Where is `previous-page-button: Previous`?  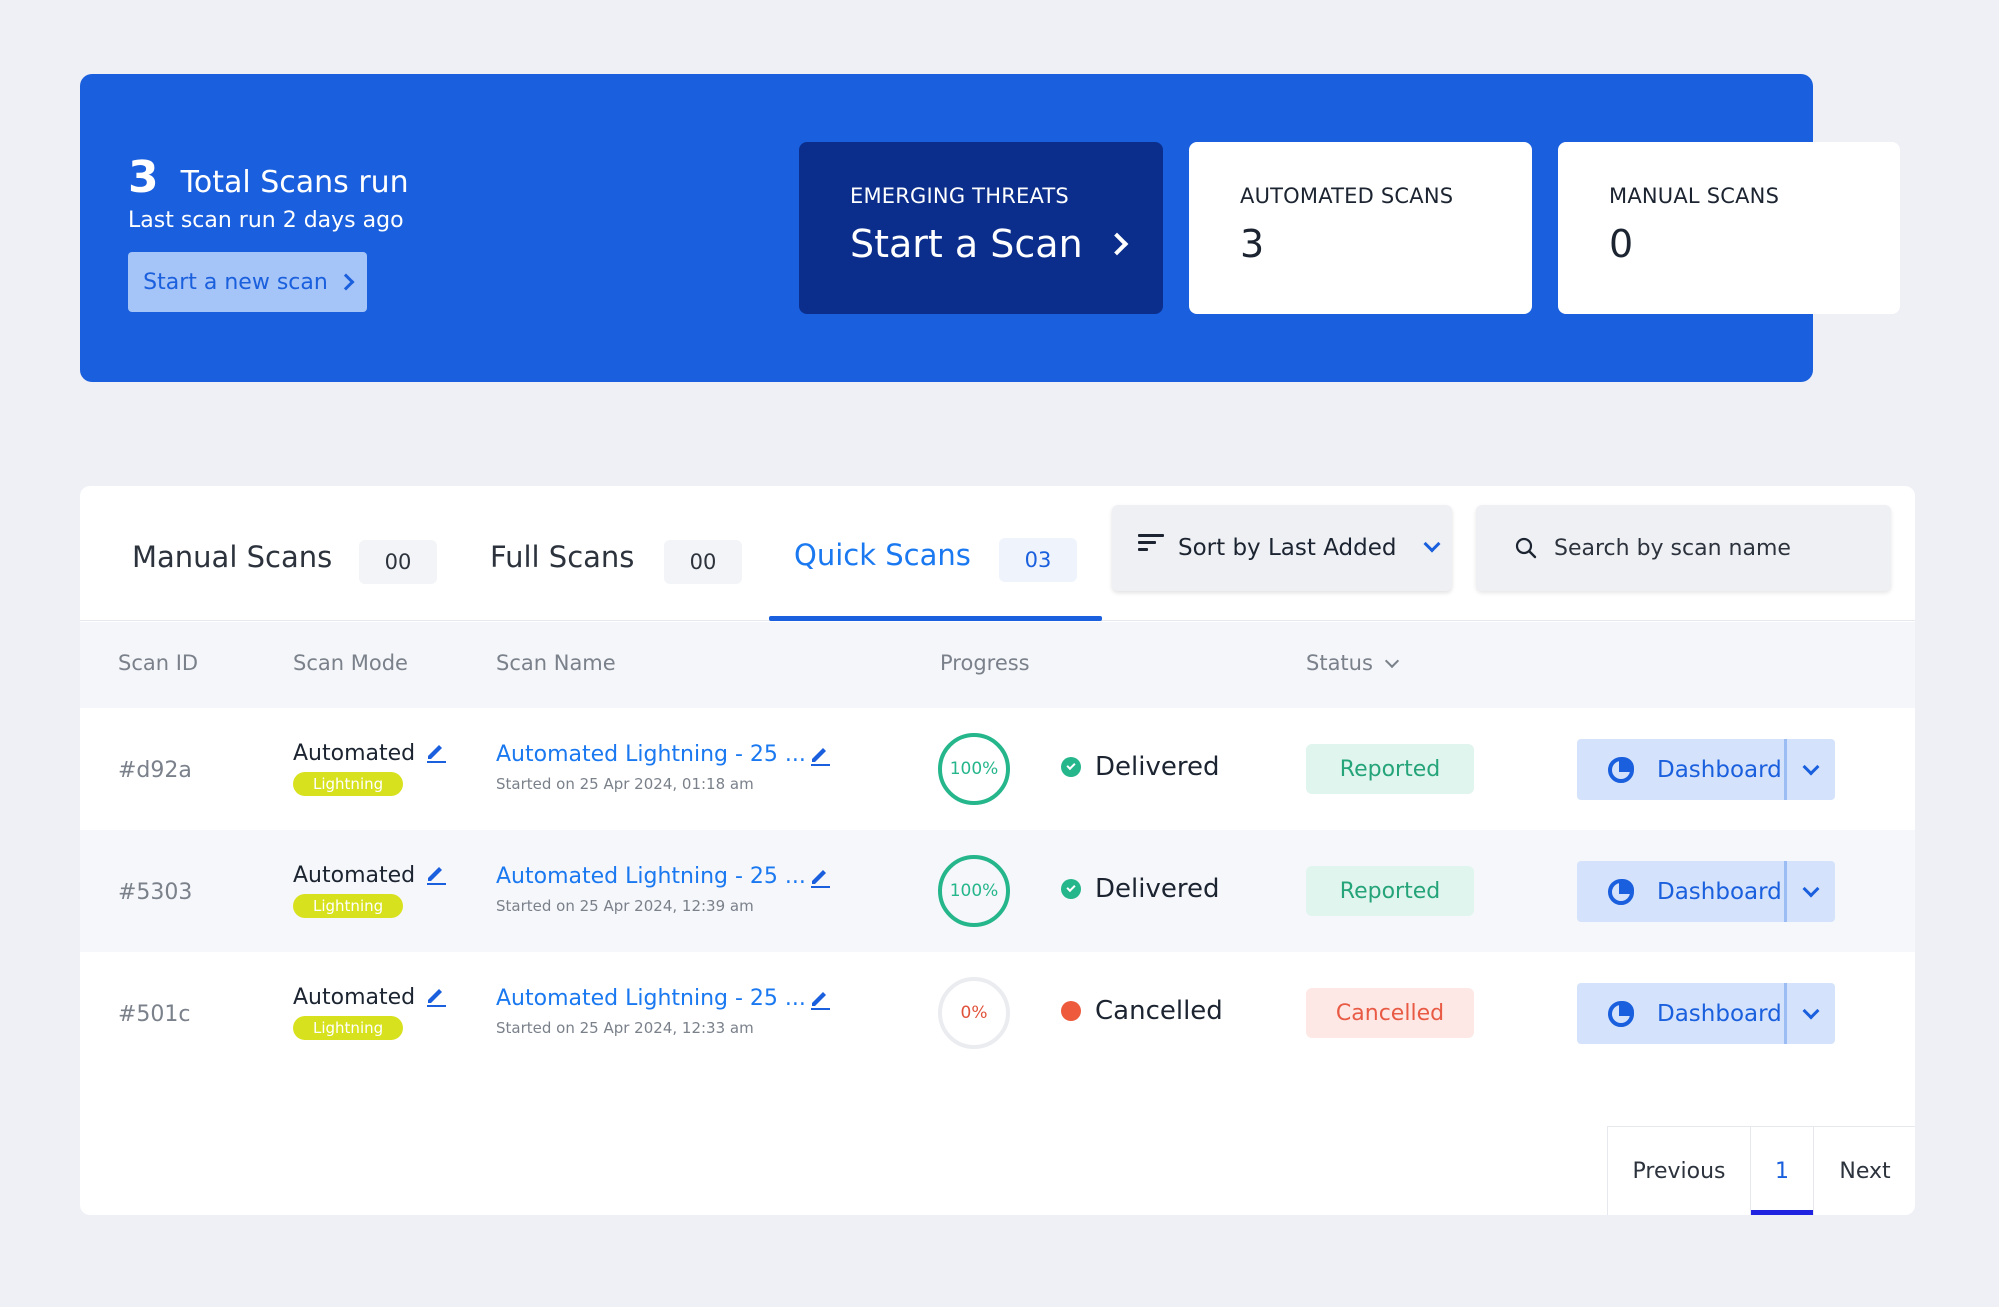
previous-page-button: Previous is located at coordinates (1678, 1170).